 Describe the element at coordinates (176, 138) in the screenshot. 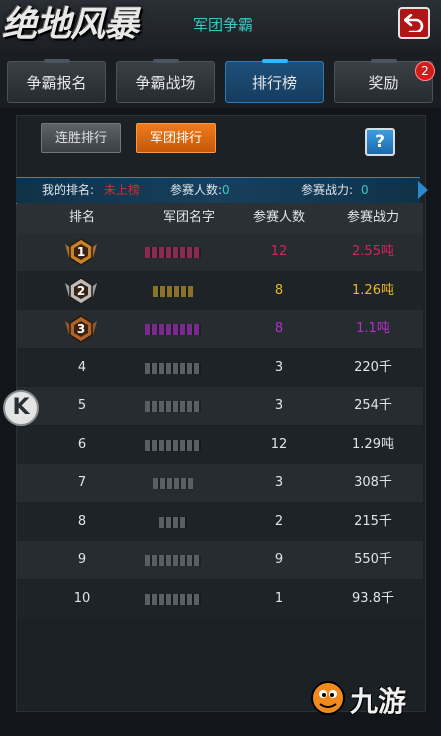

I see `team-ranking-button: 军团排行` at that location.